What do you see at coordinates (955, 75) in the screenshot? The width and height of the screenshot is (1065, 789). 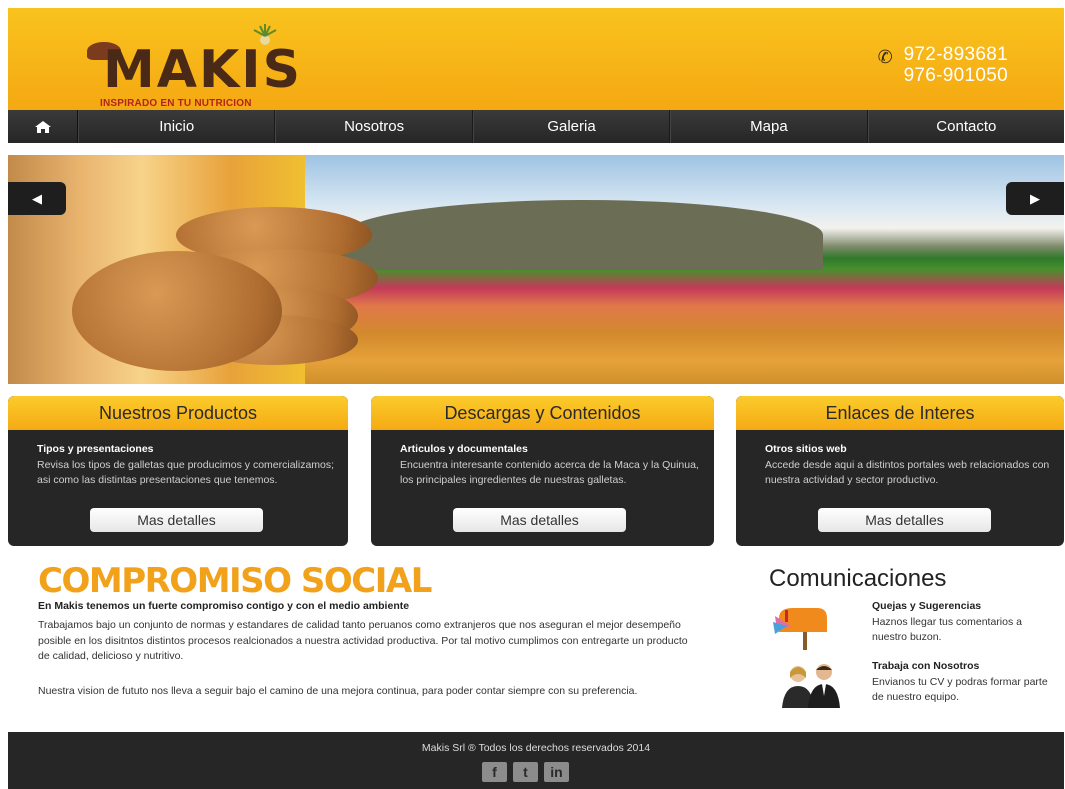 I see `phone-number-2: 976-901050` at bounding box center [955, 75].